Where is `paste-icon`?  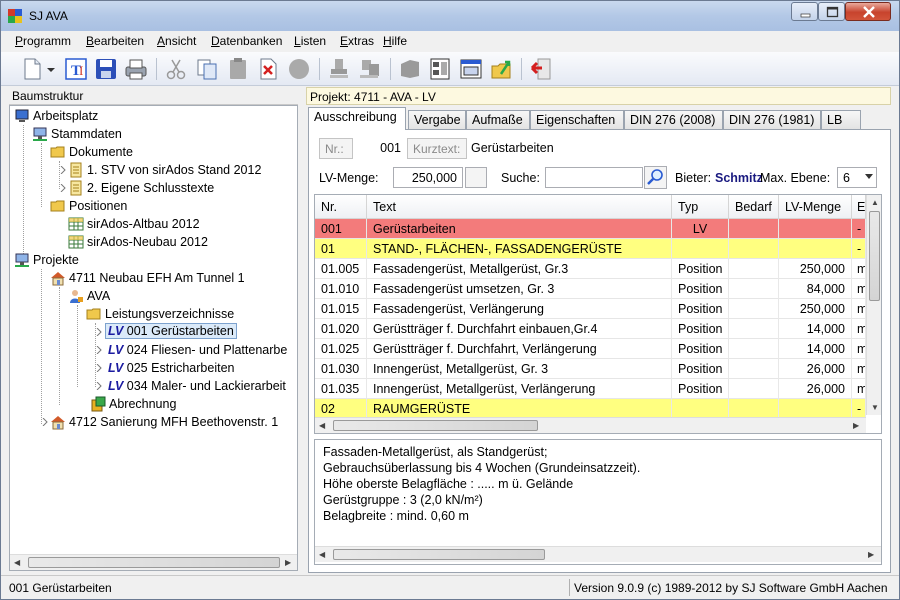
paste-icon is located at coordinates (238, 69).